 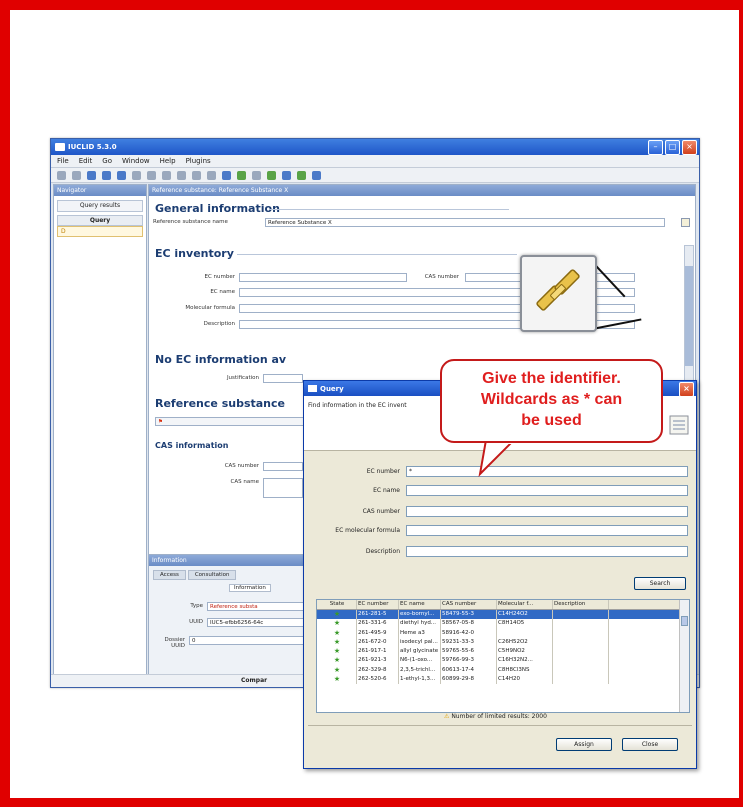 I want to click on menu-file: File, so click(x=63, y=161).